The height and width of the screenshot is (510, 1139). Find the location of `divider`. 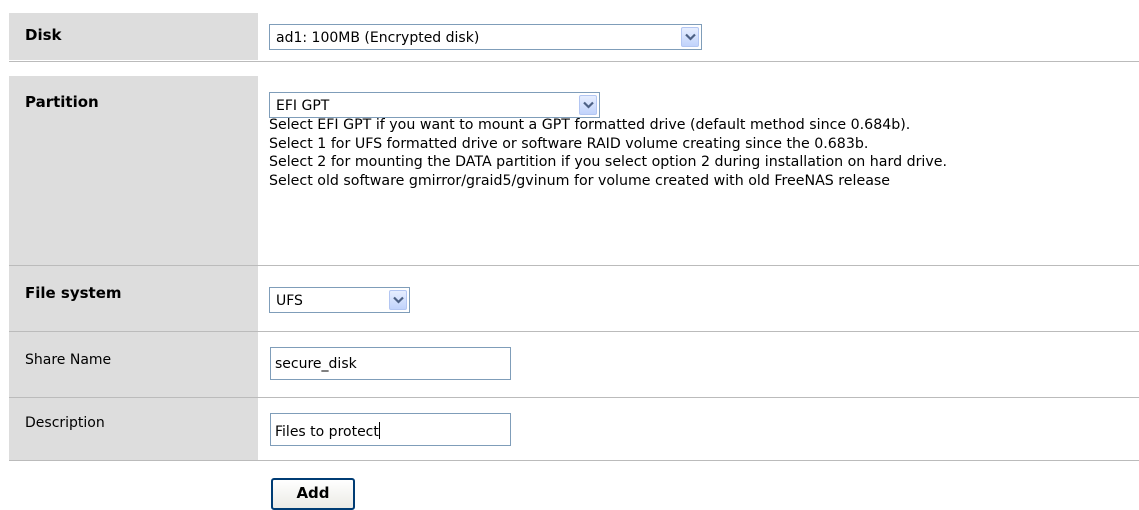

divider is located at coordinates (574, 460).